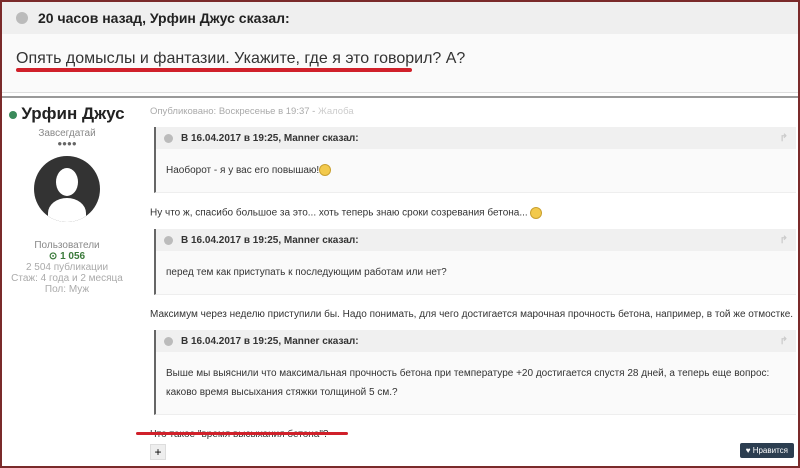 The width and height of the screenshot is (800, 468). Describe the element at coordinates (766, 450) in the screenshot. I see `like-button: ♥ Нравится` at that location.